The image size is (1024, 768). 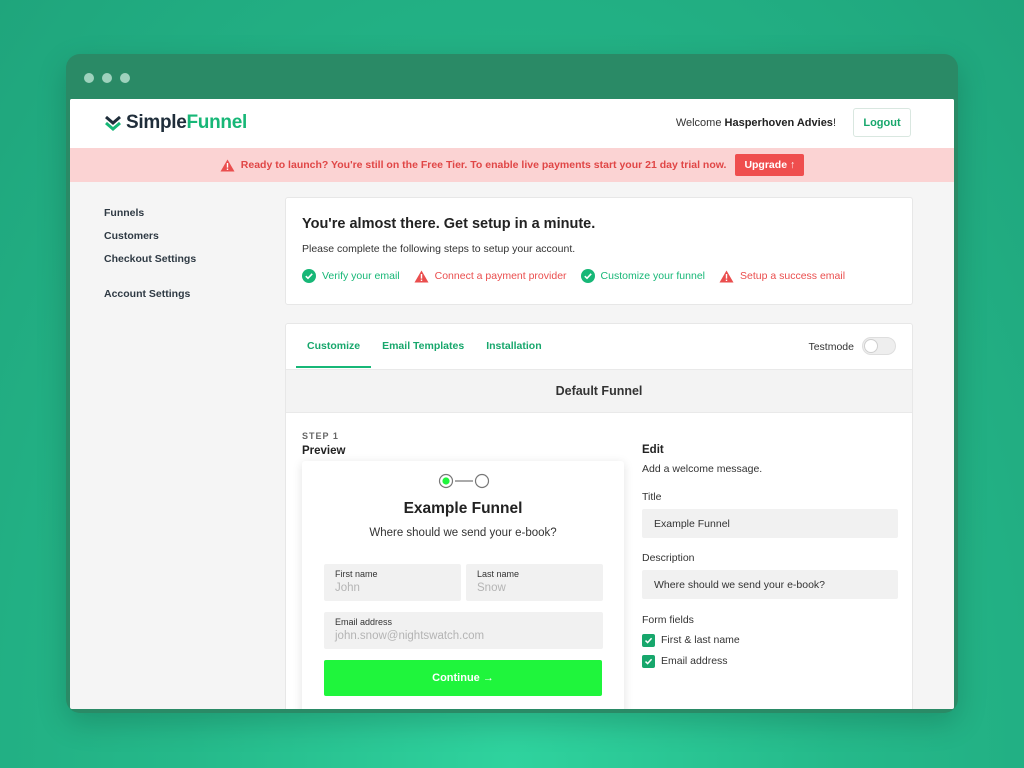 I want to click on description-label: Description, so click(x=668, y=558).